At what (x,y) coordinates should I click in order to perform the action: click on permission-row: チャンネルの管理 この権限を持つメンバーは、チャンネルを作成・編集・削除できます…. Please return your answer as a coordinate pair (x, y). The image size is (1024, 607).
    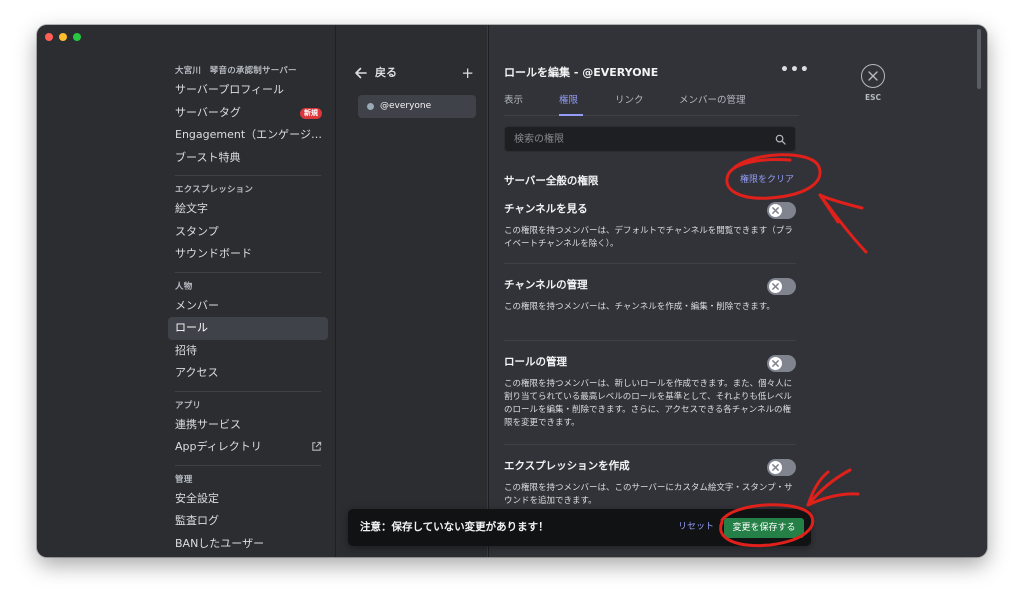
    Looking at the image, I should click on (650, 296).